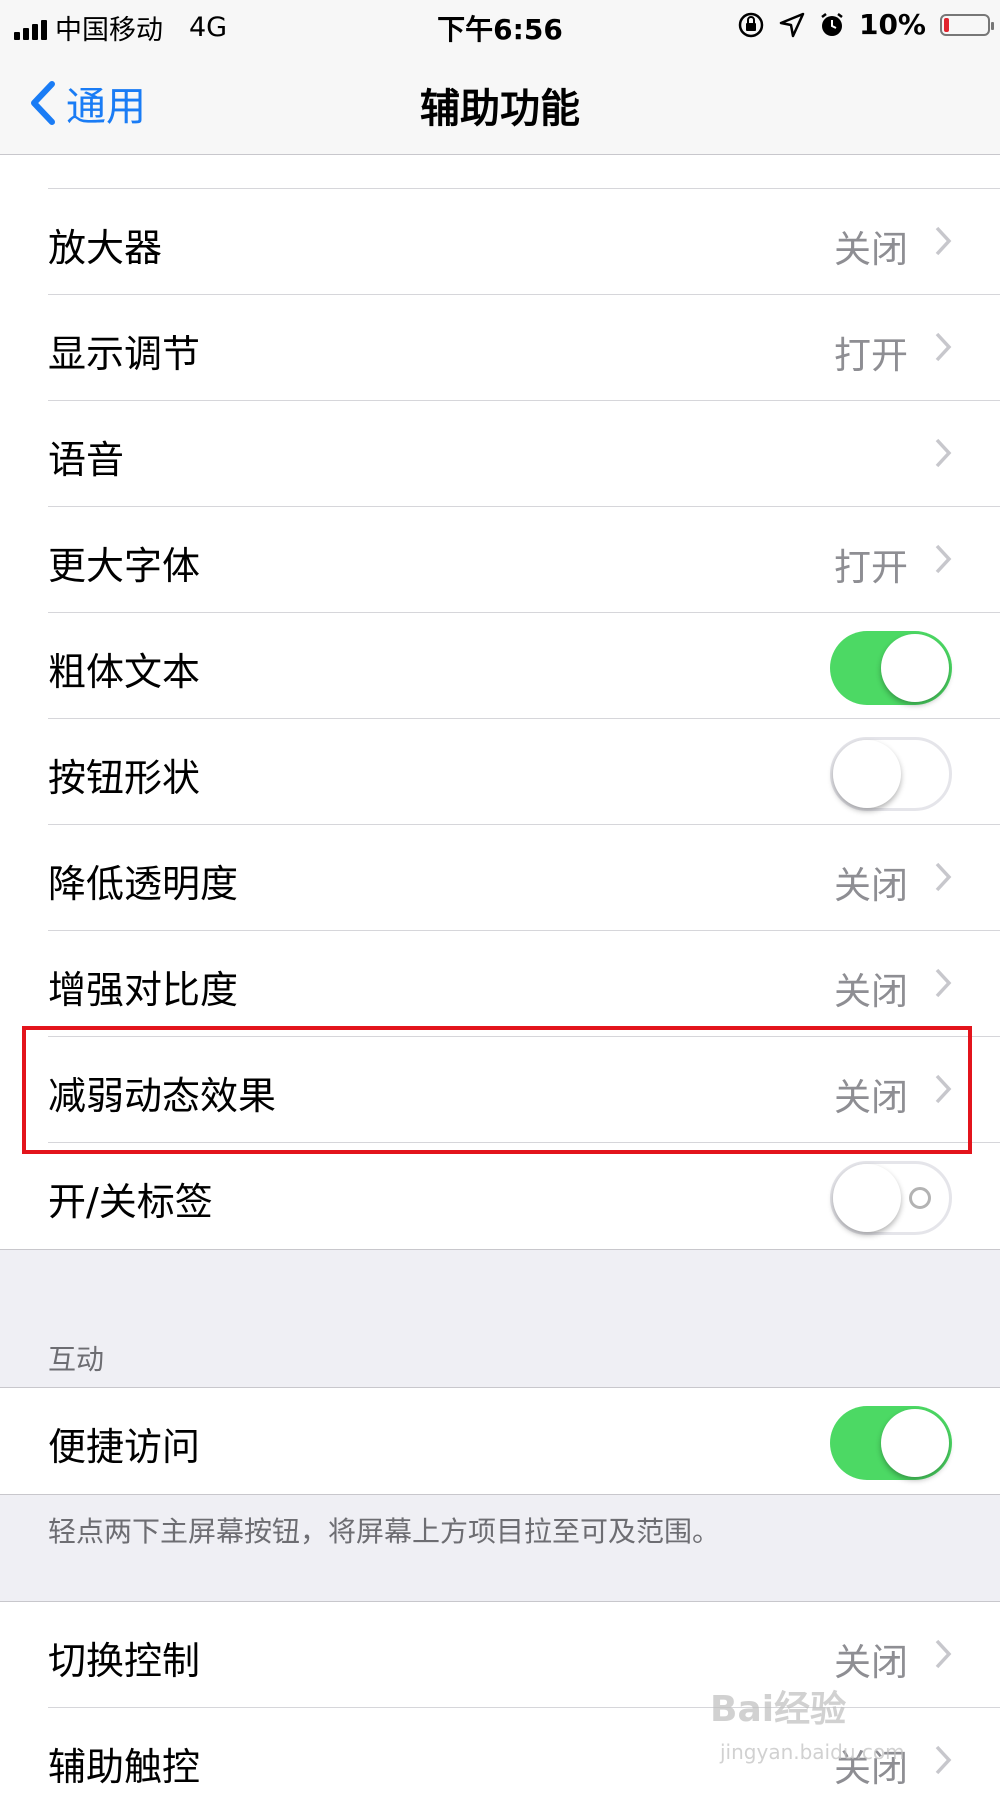 The image size is (1000, 1814). What do you see at coordinates (832, 24) in the screenshot?
I see `alarm-icon` at bounding box center [832, 24].